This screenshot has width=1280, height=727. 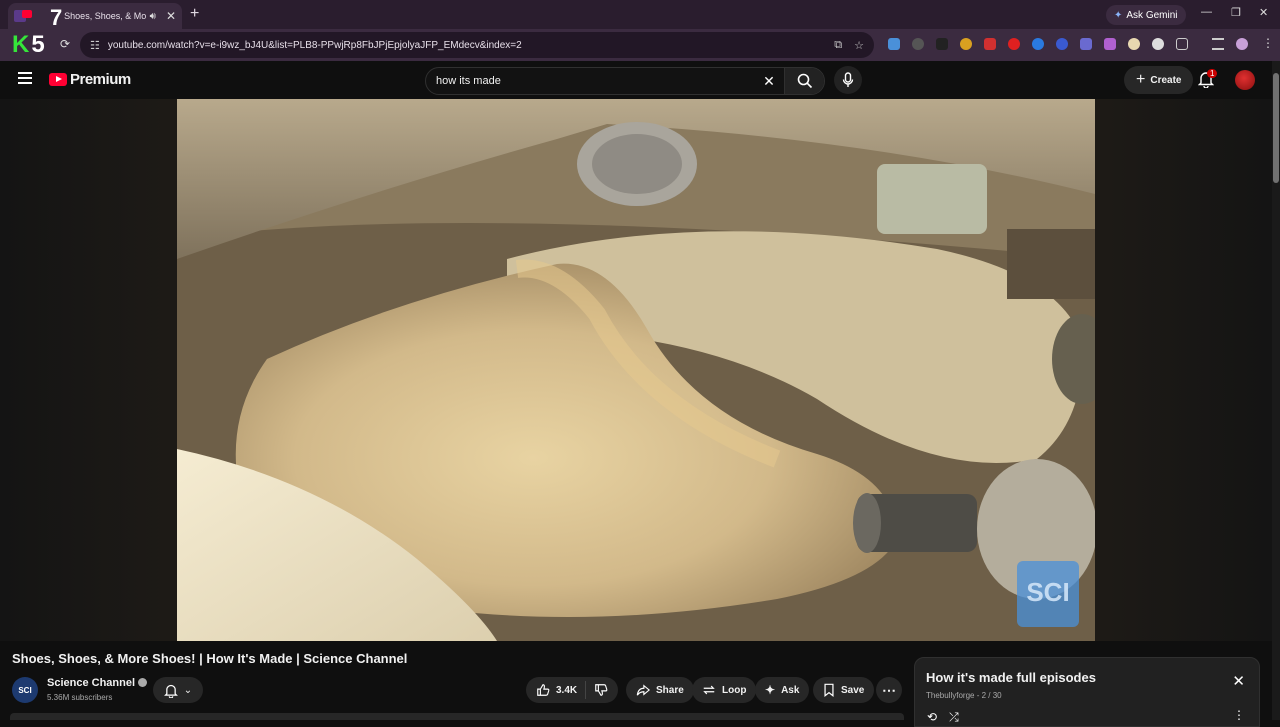 What do you see at coordinates (1014, 44) in the screenshot?
I see `extension-6-icon` at bounding box center [1014, 44].